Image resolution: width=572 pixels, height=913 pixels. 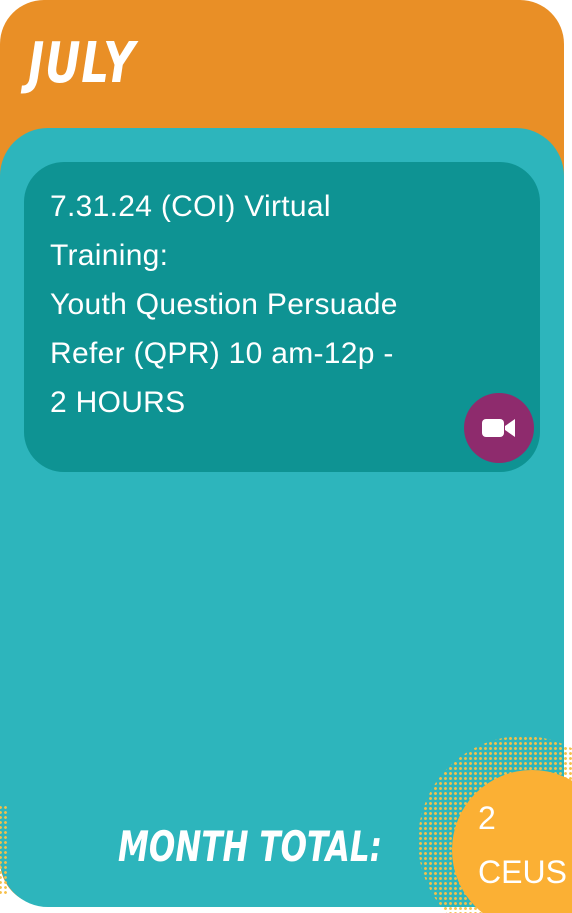 What do you see at coordinates (224, 304) in the screenshot?
I see `event-line: Youth Question Persuade` at bounding box center [224, 304].